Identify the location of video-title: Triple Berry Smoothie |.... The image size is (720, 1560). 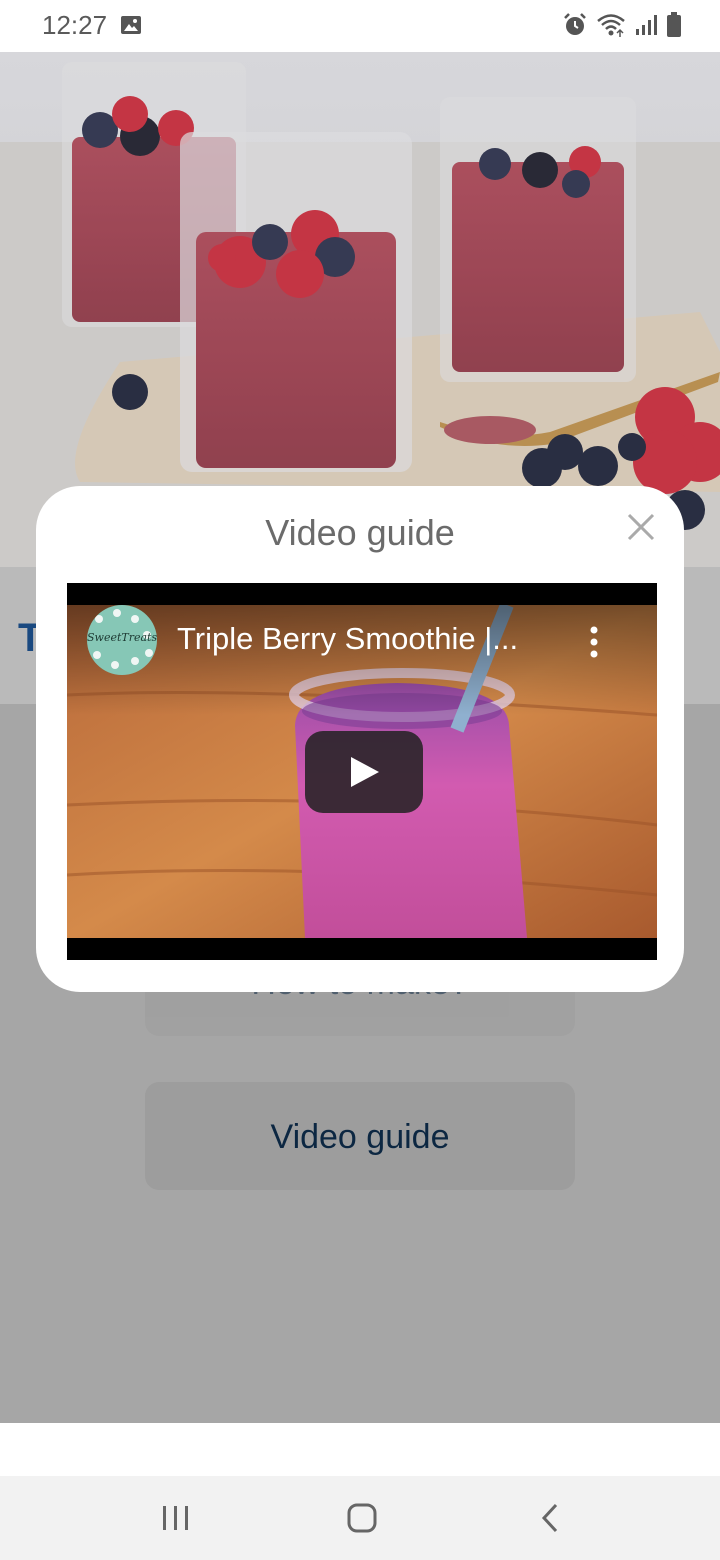
(347, 639).